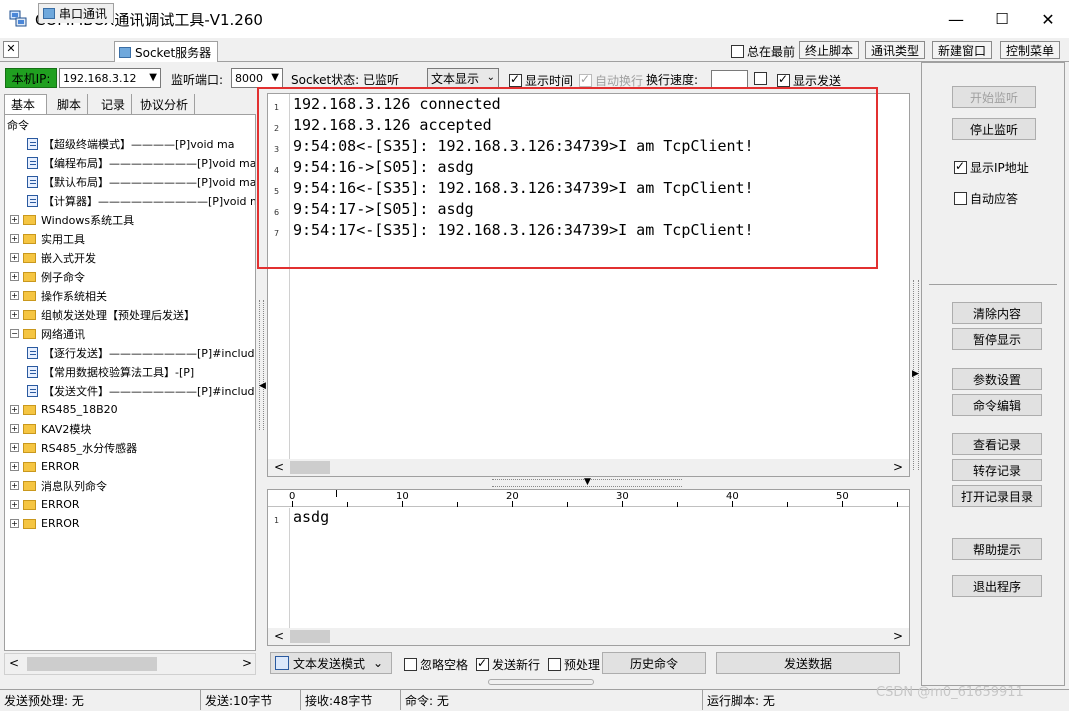  I want to click on tree-folder: + KAV2模块, so click(50, 428).